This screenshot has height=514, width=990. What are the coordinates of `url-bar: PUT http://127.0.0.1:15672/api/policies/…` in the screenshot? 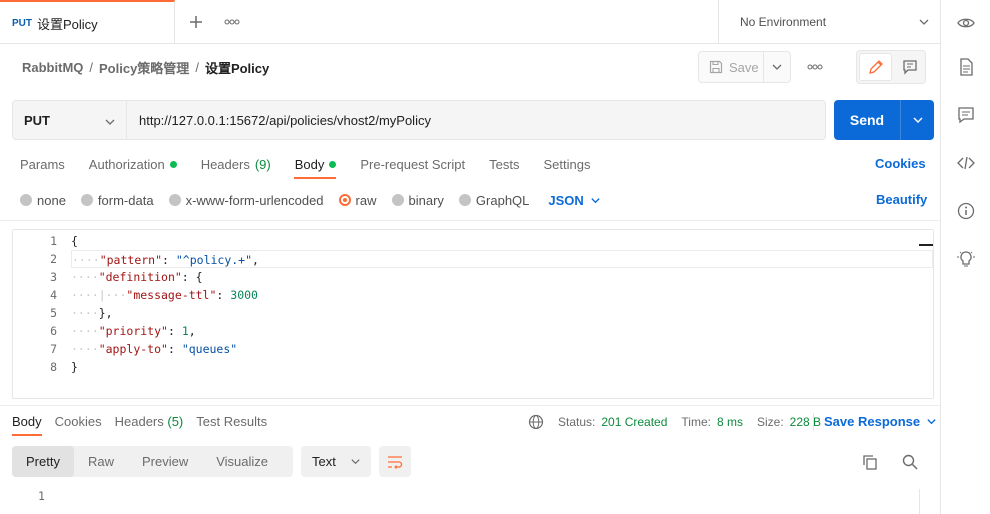 It's located at (419, 120).